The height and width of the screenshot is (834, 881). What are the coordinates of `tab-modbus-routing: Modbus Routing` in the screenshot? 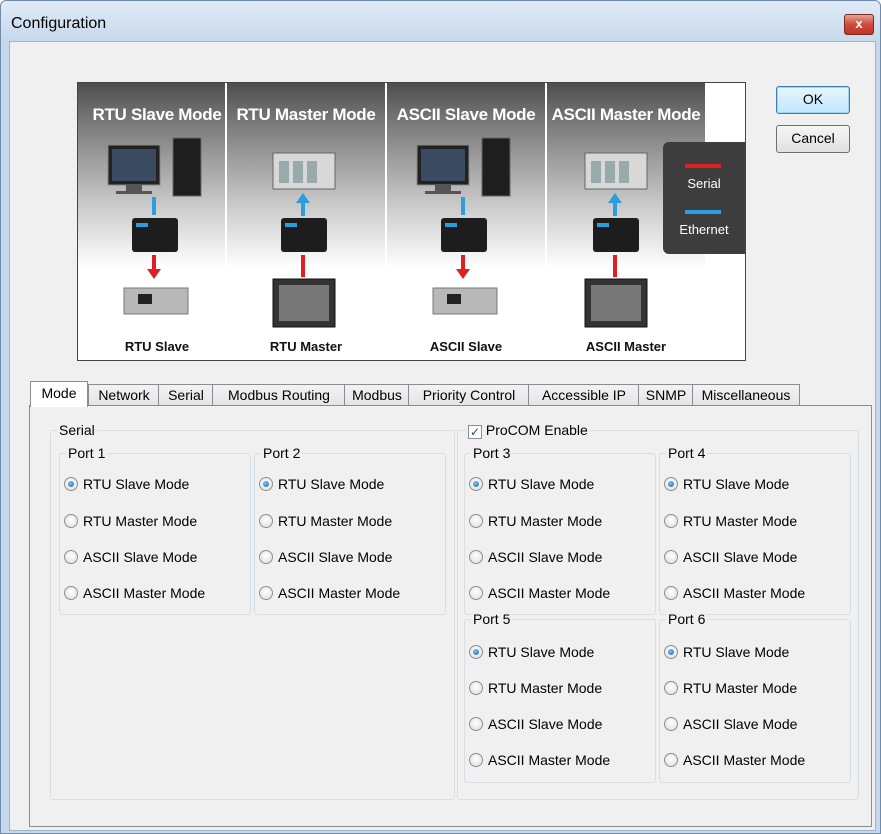 It's located at (279, 395).